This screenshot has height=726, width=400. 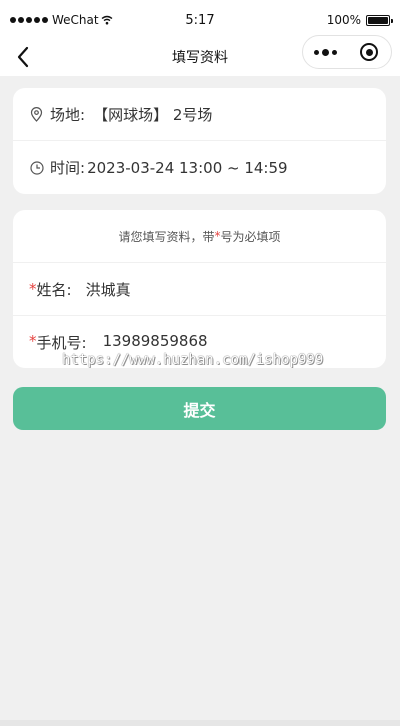 I want to click on battery-status: 100%, so click(x=359, y=20).